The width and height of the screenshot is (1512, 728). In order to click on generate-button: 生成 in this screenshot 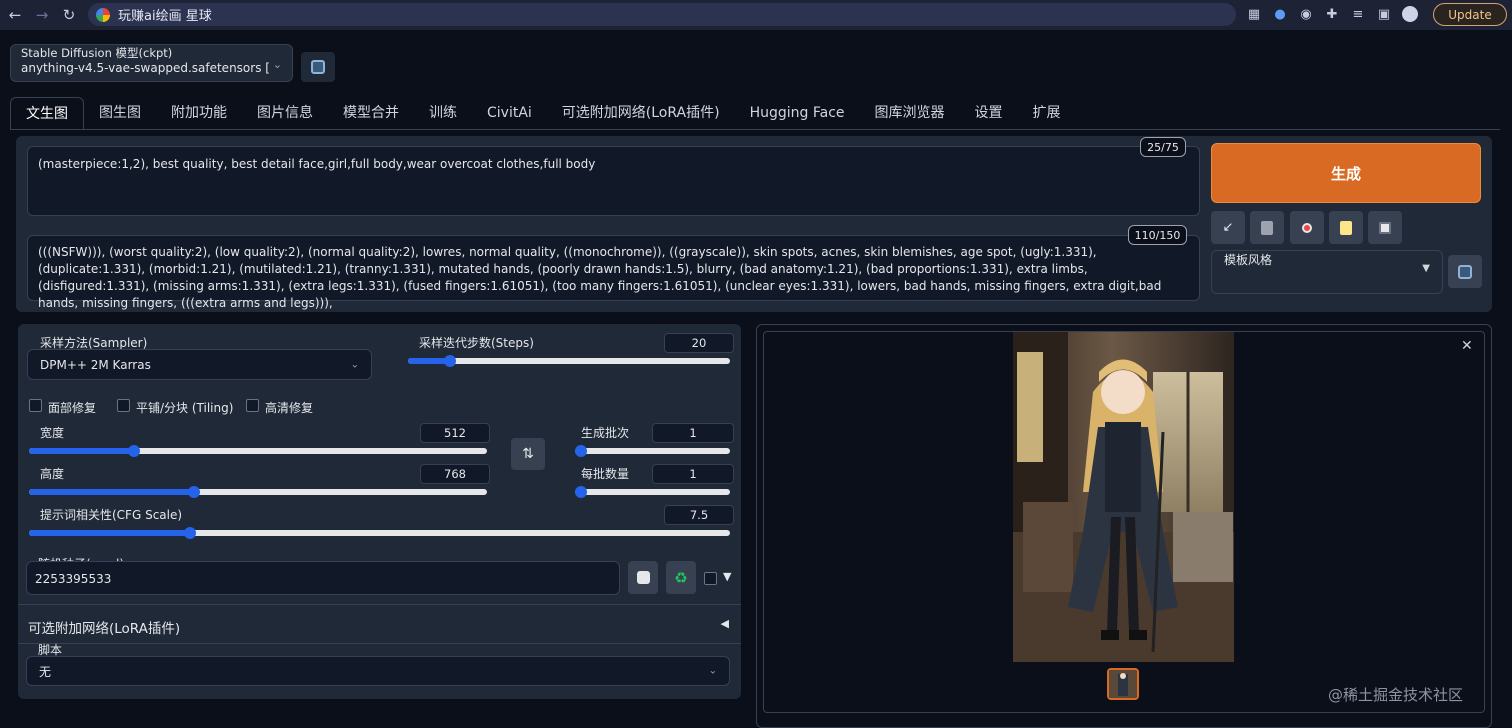, I will do `click(1346, 173)`.